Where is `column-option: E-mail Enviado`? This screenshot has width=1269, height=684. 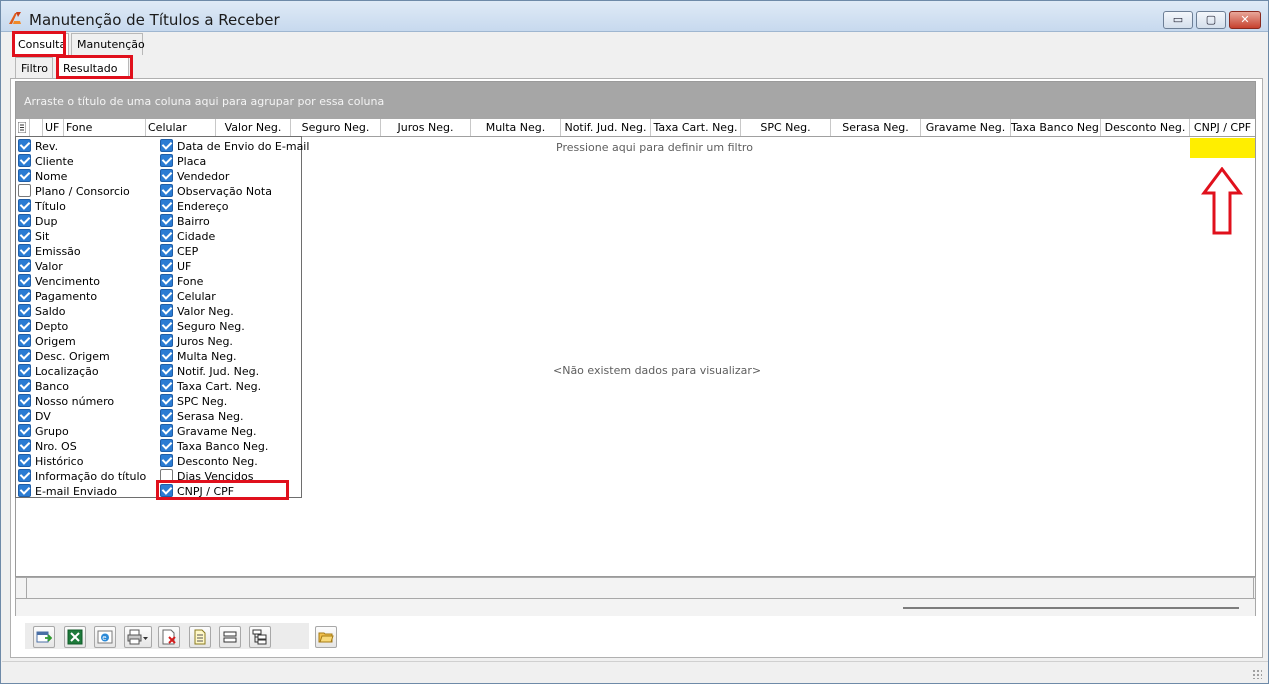
column-option: E-mail Enviado is located at coordinates (67, 490).